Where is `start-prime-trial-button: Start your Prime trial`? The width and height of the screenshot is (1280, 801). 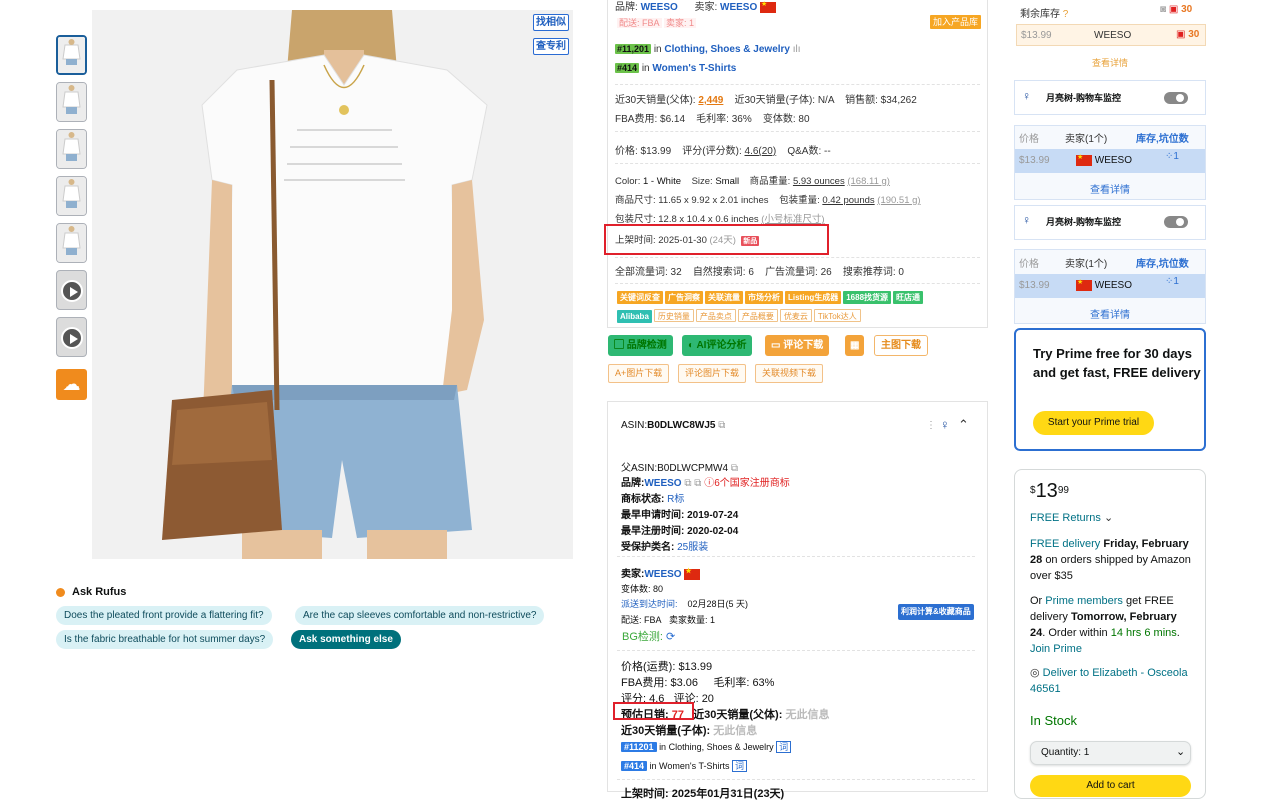 start-prime-trial-button: Start your Prime trial is located at coordinates (1093, 423).